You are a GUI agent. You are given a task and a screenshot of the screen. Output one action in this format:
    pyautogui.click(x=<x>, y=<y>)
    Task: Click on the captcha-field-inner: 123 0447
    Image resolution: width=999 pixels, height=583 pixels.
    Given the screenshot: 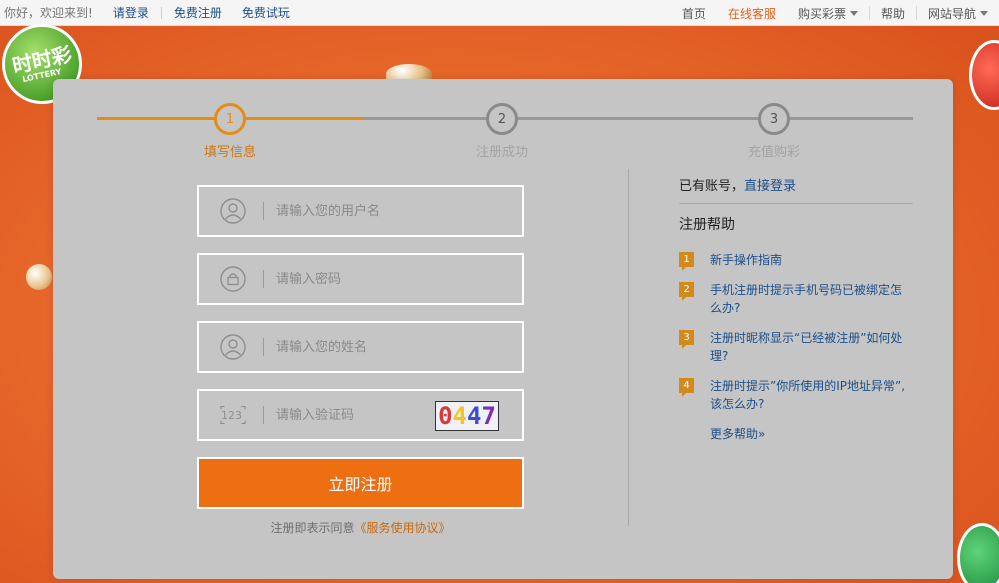 What is the action you would take?
    pyautogui.click(x=360, y=415)
    